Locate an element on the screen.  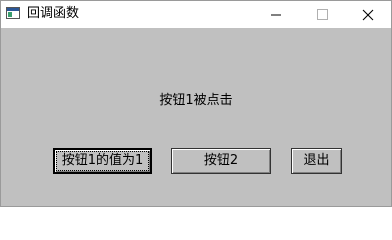
exit-button: 退出 is located at coordinates (316, 161).